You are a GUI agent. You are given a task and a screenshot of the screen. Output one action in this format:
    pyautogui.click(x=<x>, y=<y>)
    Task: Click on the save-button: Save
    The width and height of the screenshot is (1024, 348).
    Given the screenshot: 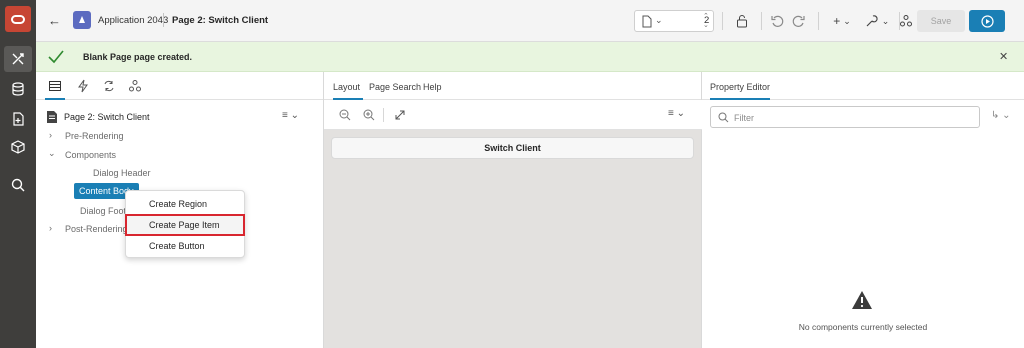 What is the action you would take?
    pyautogui.click(x=941, y=21)
    